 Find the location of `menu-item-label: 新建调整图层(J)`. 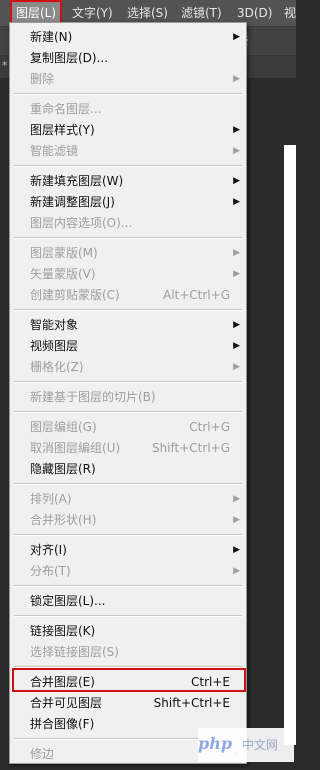

menu-item-label: 新建调整图层(J) is located at coordinates (72, 202).